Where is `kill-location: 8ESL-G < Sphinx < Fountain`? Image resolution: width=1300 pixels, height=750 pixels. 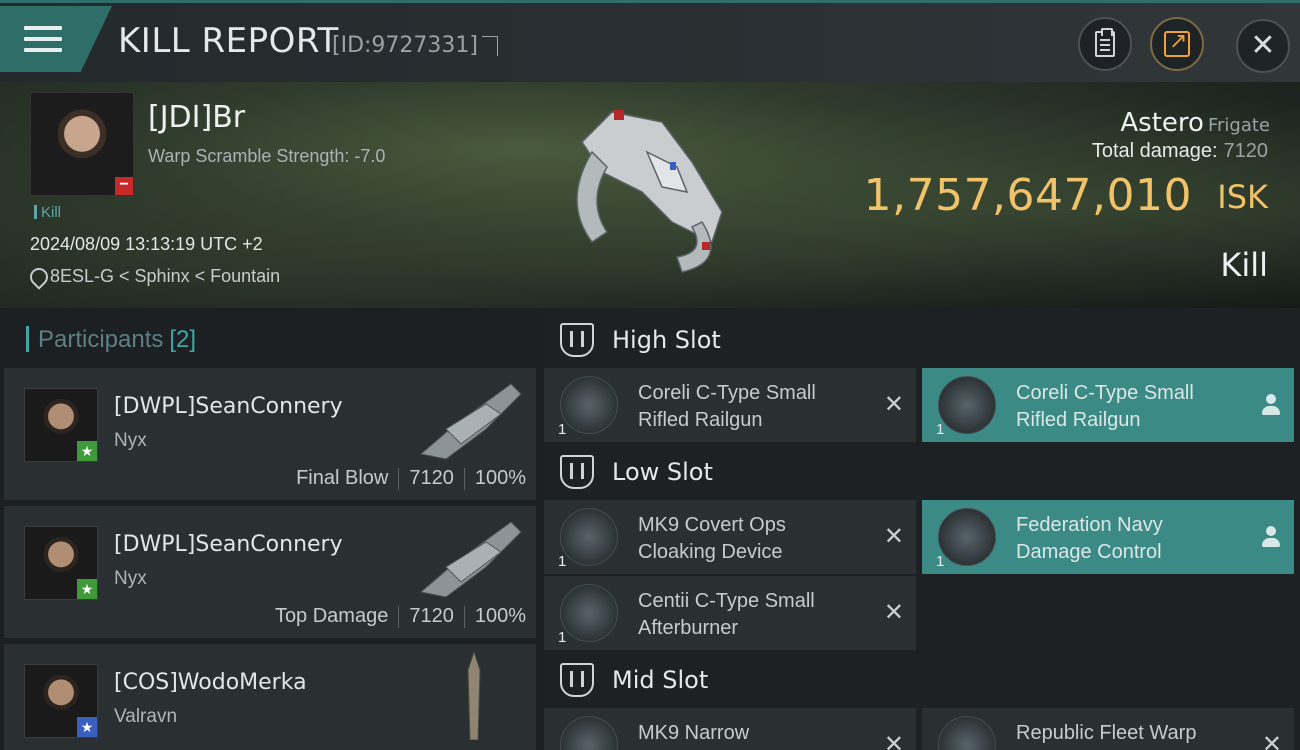
kill-location: 8ESL-G < Sphinx < Fountain is located at coordinates (155, 276).